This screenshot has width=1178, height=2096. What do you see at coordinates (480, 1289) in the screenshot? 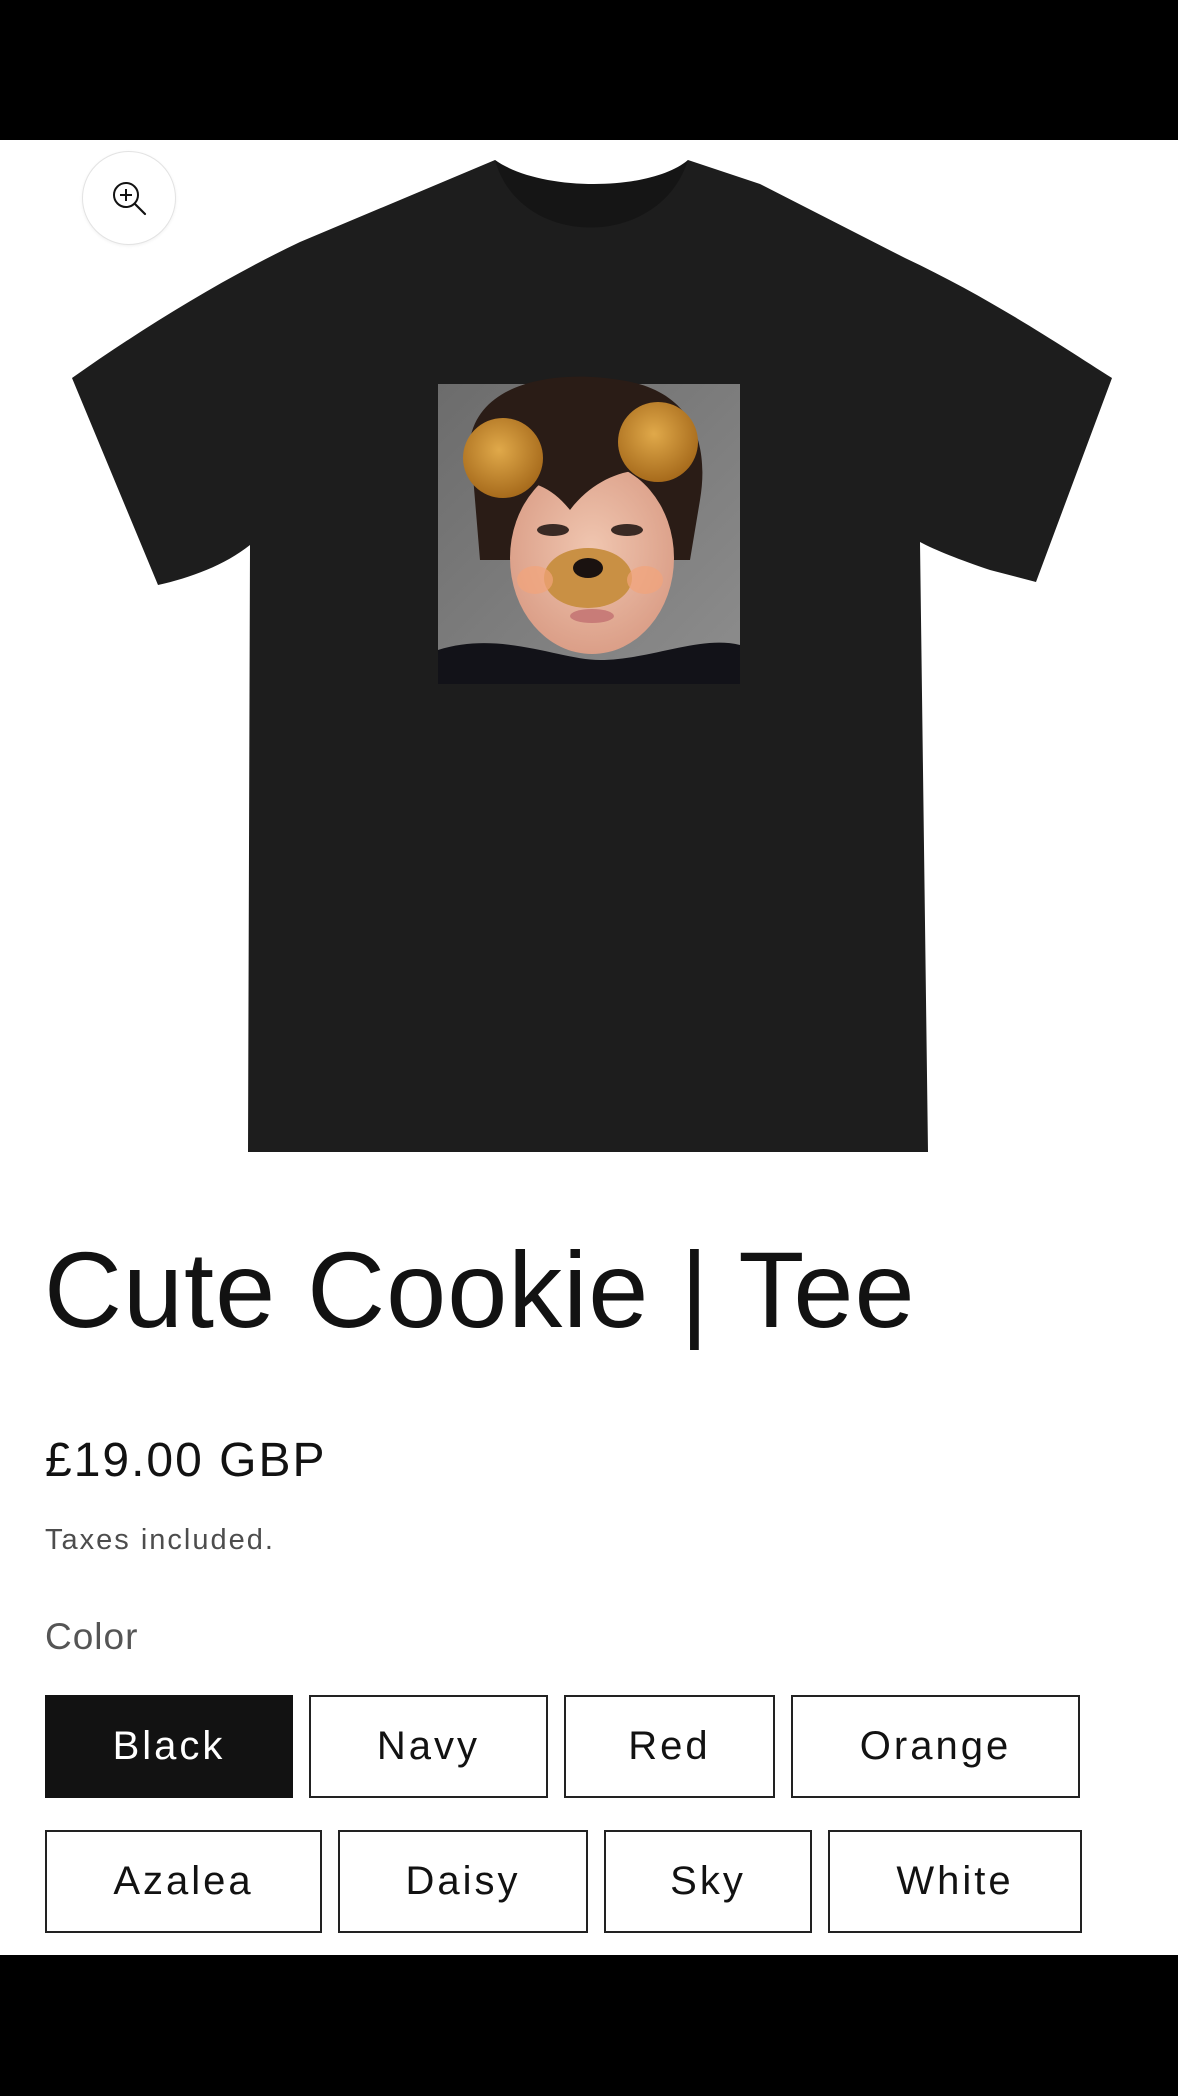
I see `product-title: Cute Cookie | Tee` at bounding box center [480, 1289].